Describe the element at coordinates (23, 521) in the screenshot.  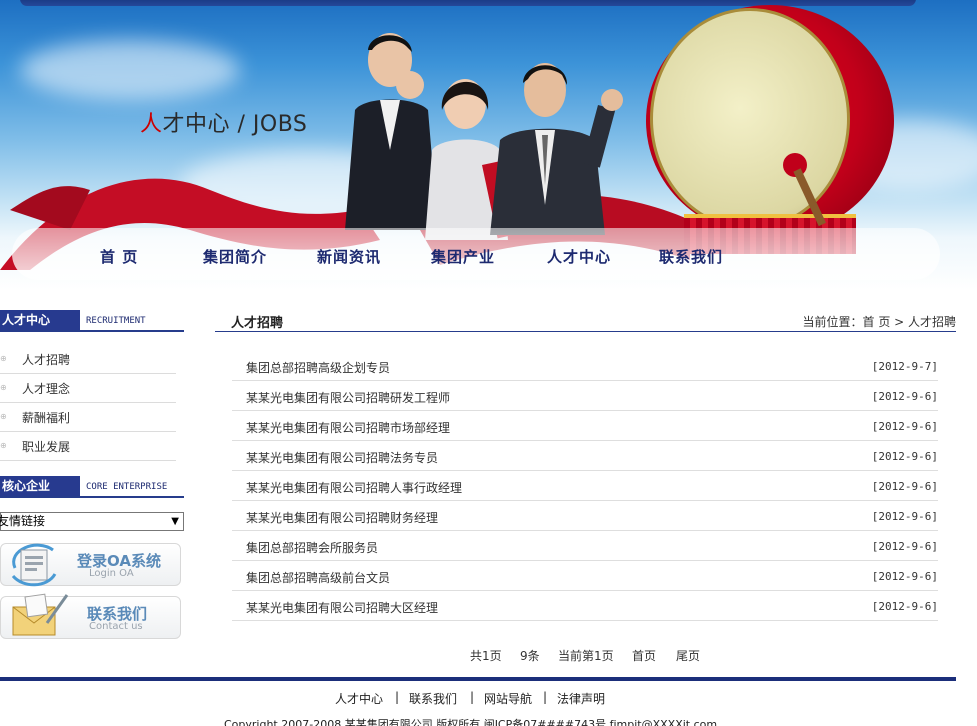
I see `select-value: 友情链接` at that location.